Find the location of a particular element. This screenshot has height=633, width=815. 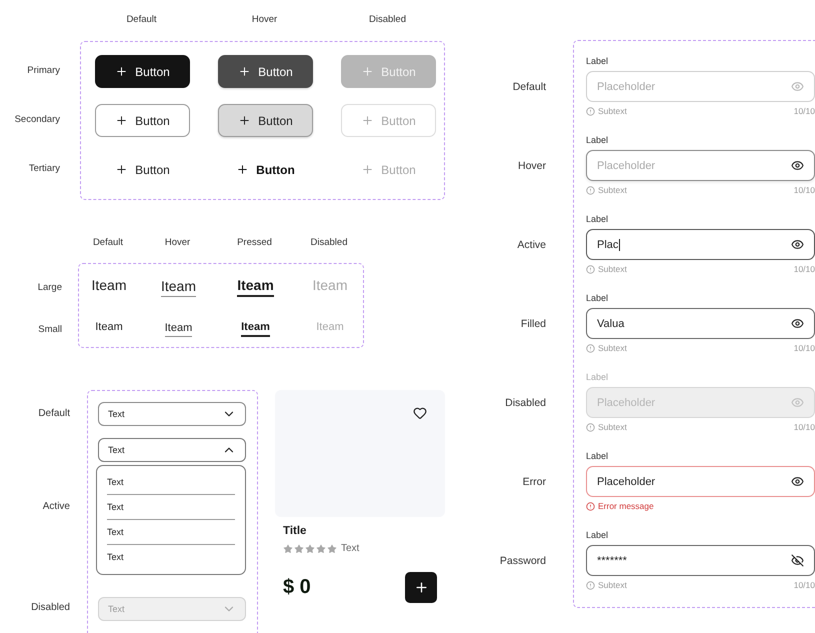

row-label: Hover is located at coordinates (531, 166).